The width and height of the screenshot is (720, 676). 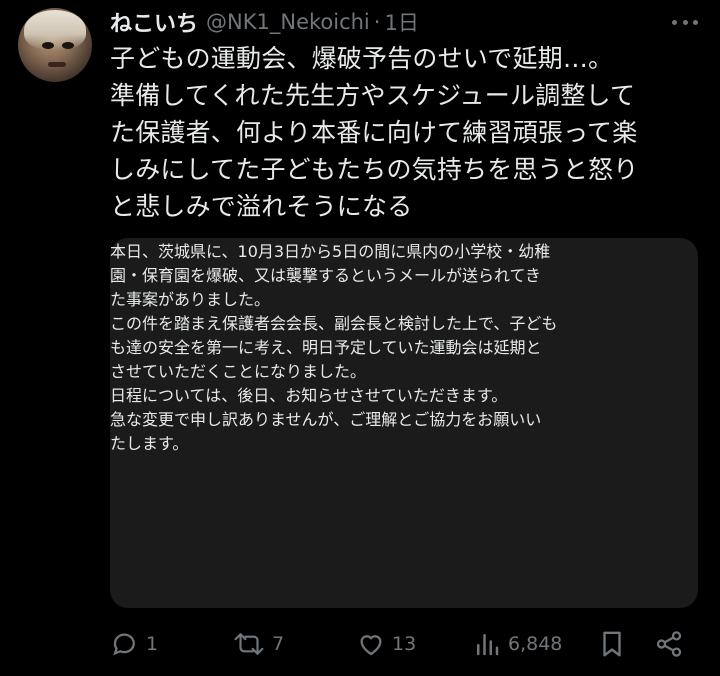 I want to click on repost-button: 7, so click(x=258, y=644).